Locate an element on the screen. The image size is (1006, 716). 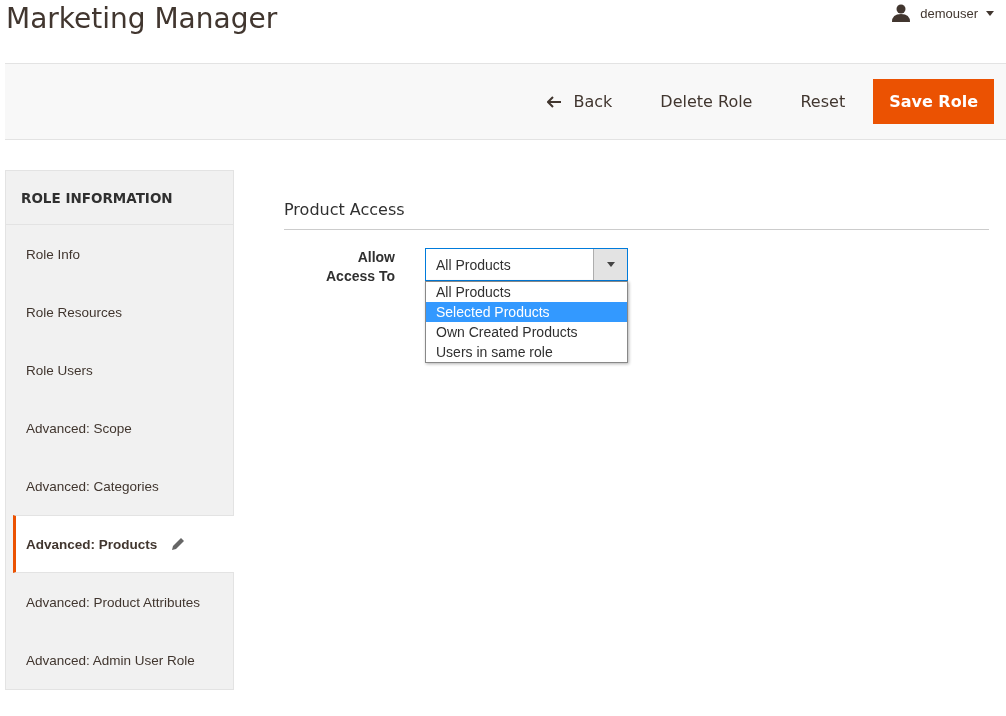
sidebar-tab: Role Info is located at coordinates (119, 254).